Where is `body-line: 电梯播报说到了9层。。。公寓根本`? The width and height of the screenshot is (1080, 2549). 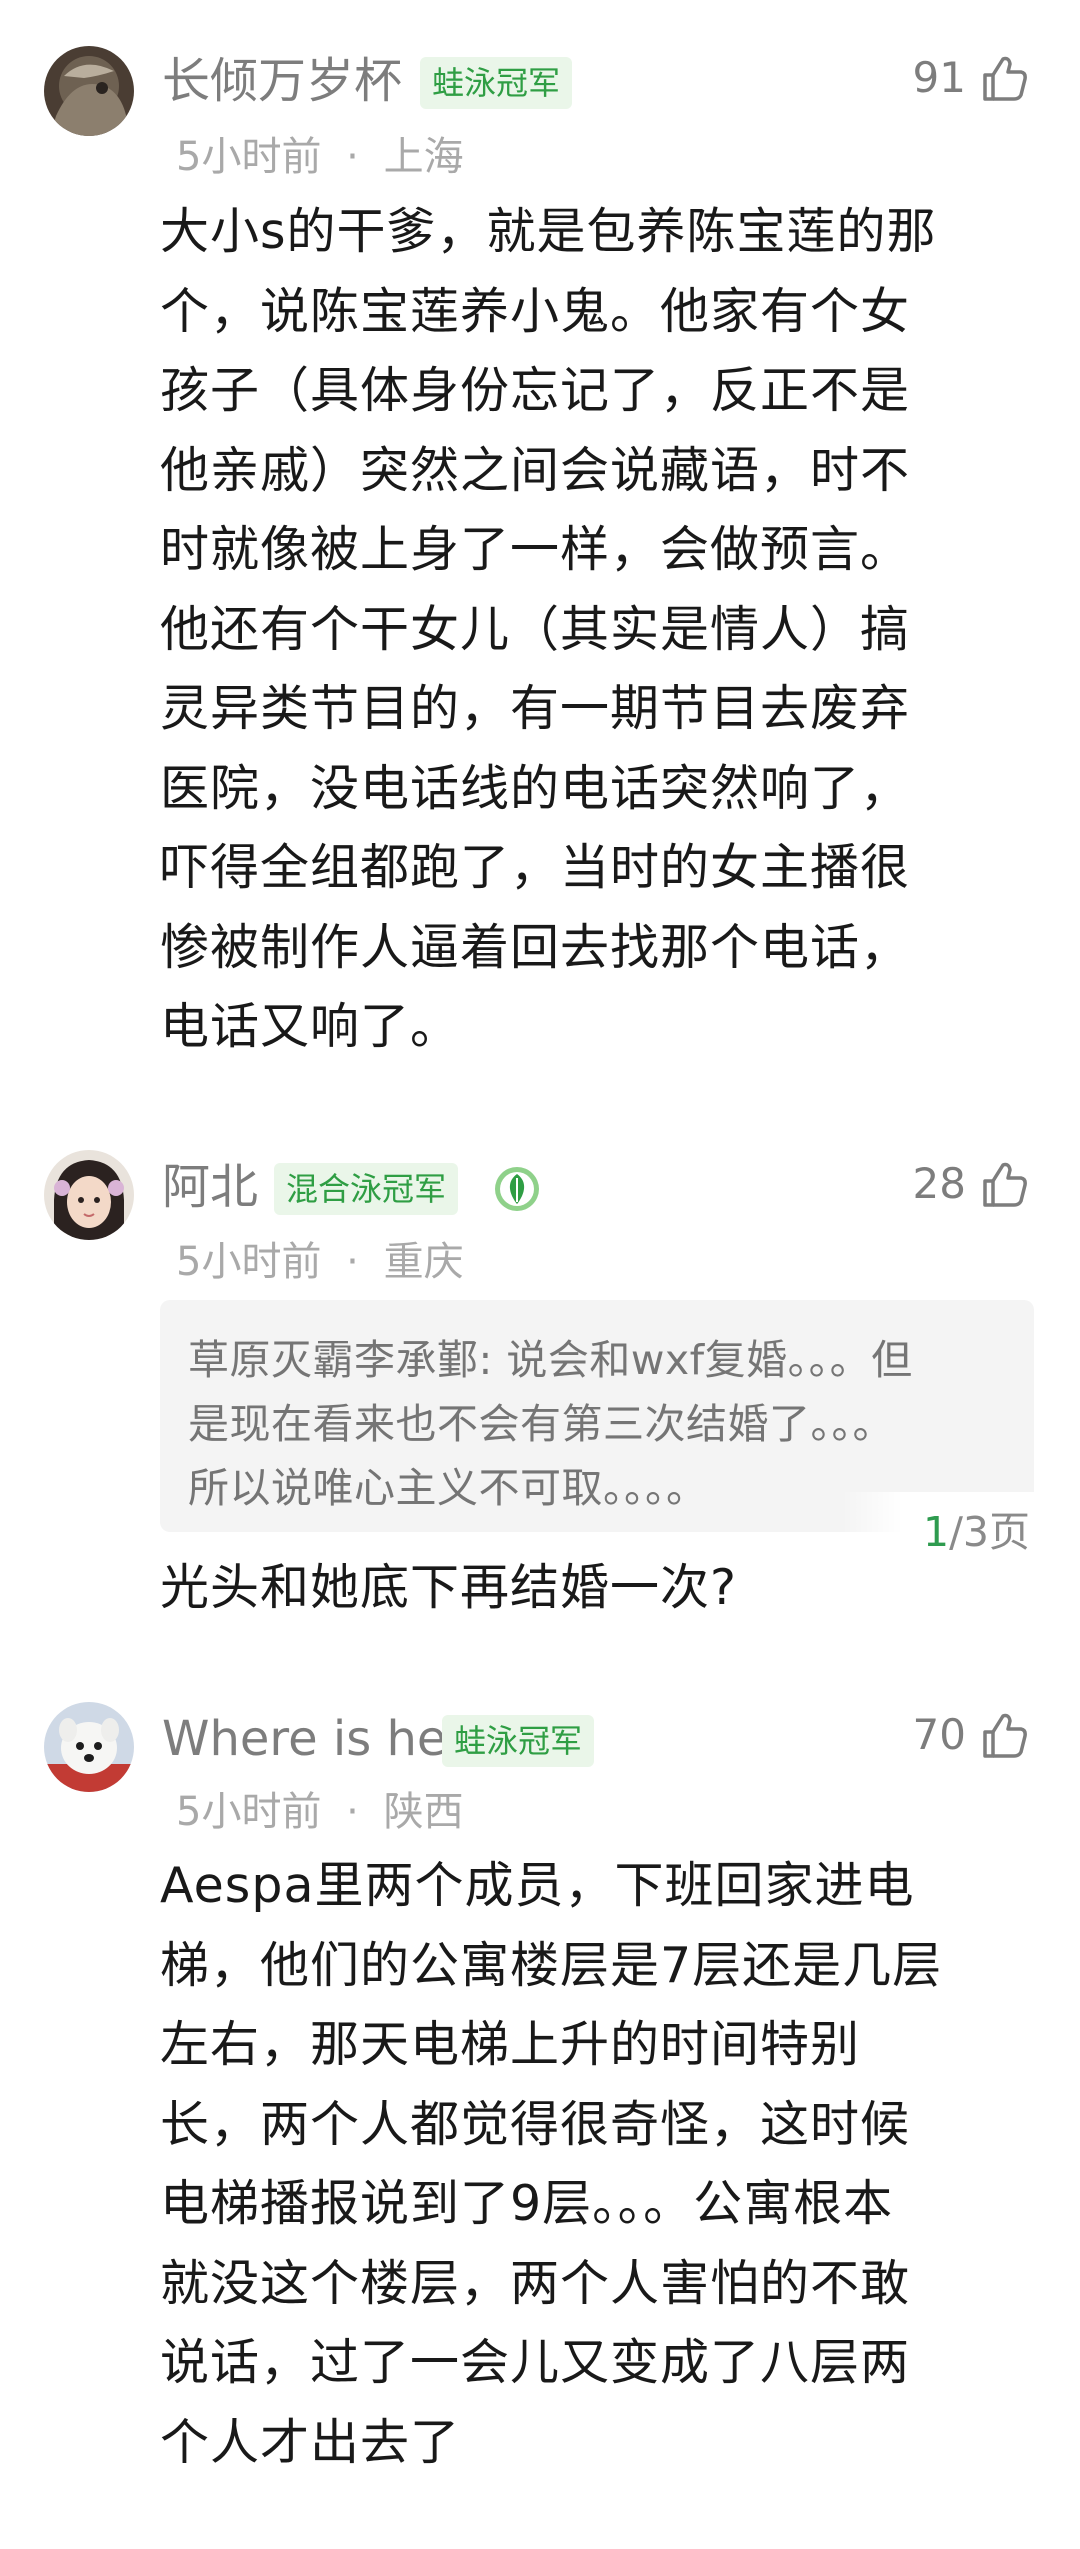
body-line: 电梯播报说到了9层。。。公寓根本 is located at coordinates (527, 2203).